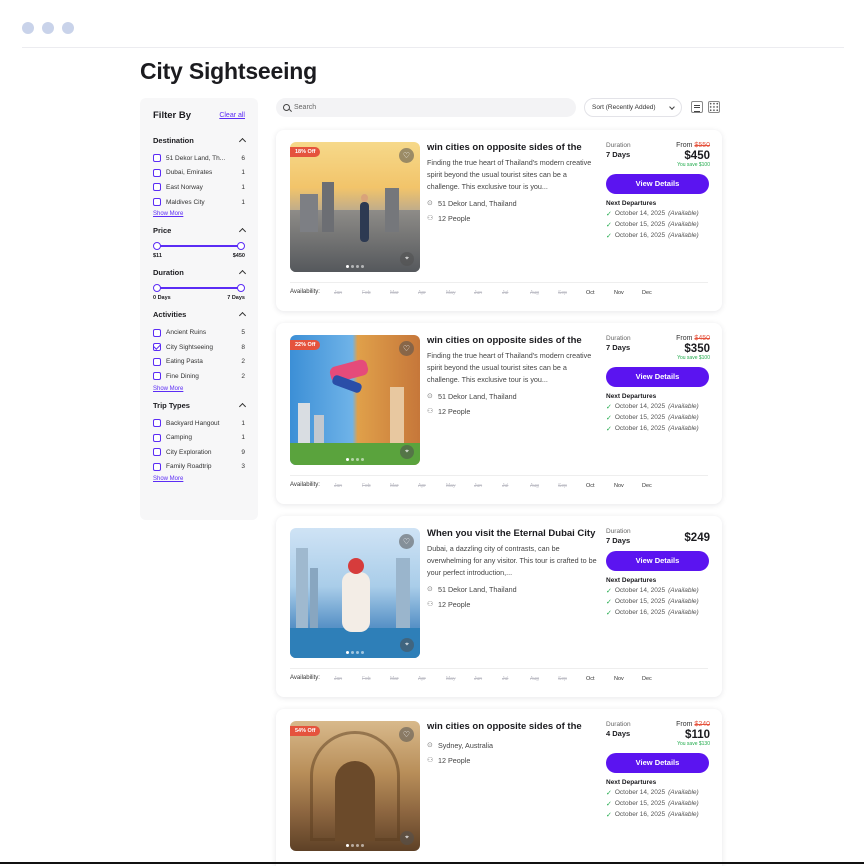  What do you see at coordinates (633, 107) in the screenshot?
I see `sort-dropdown: Sort (Recently Added)` at bounding box center [633, 107].